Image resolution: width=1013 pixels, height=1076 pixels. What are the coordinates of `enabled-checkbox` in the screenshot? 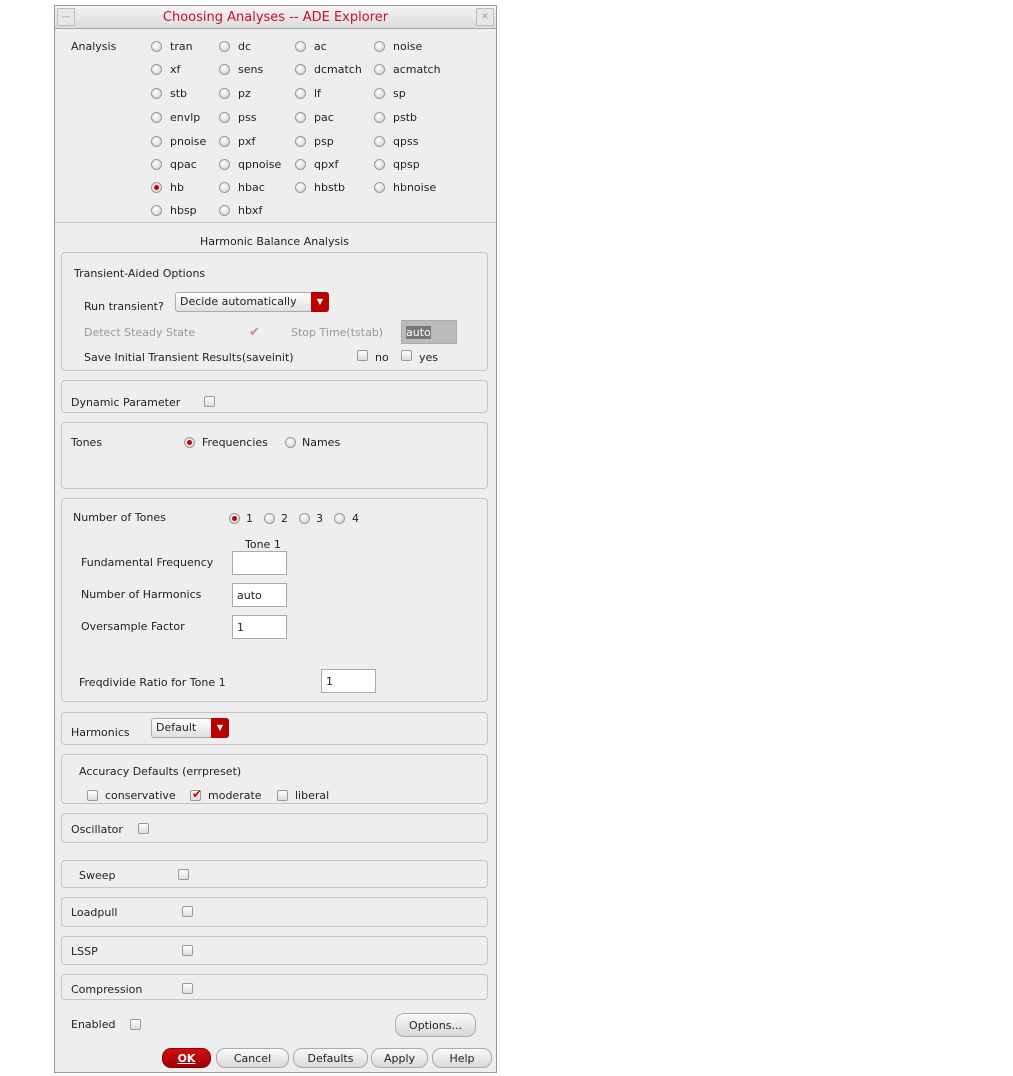 It's located at (135, 1024).